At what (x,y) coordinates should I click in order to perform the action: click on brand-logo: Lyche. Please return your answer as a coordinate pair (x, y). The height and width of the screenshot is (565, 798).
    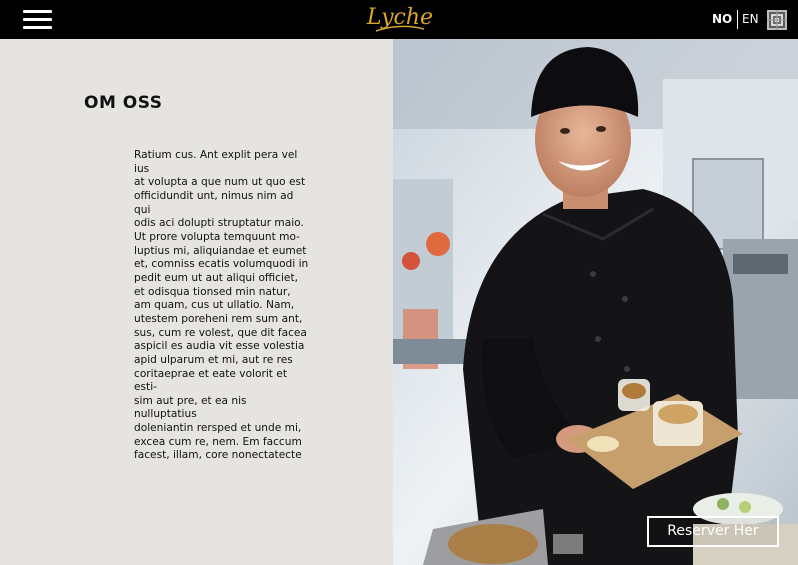
    Looking at the image, I should click on (400, 19).